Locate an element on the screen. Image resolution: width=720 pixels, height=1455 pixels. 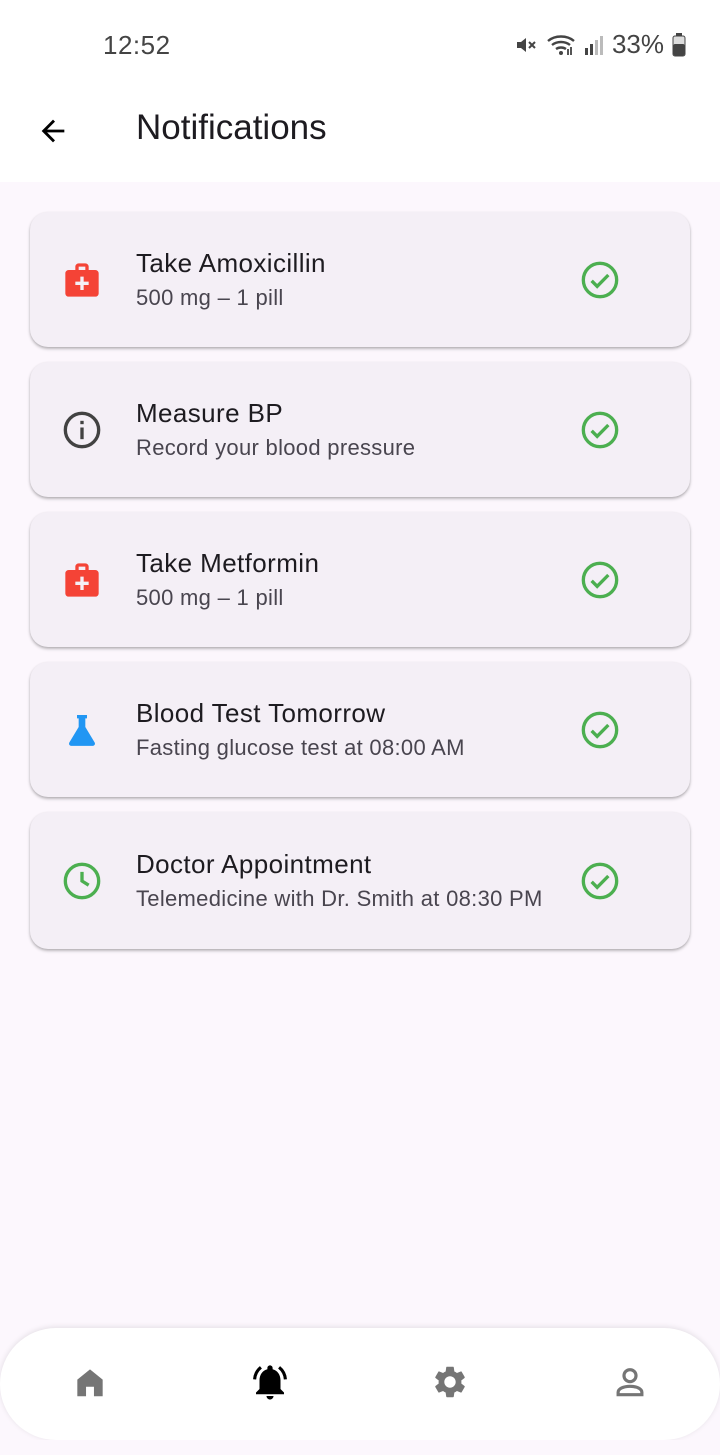
notification-title: Blood Test Tomorrow is located at coordinates (261, 712).